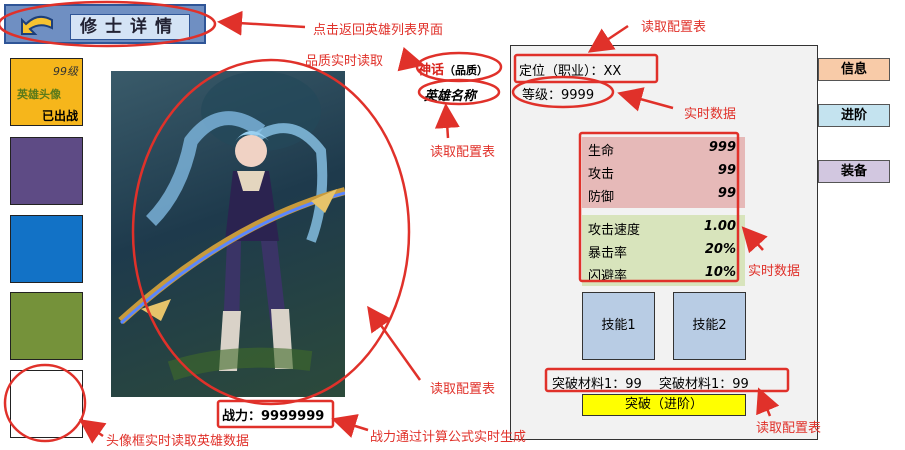 The image size is (905, 450). What do you see at coordinates (448, 437) in the screenshot?
I see `annotation-power: 战力通过计算公式实时生成` at bounding box center [448, 437].